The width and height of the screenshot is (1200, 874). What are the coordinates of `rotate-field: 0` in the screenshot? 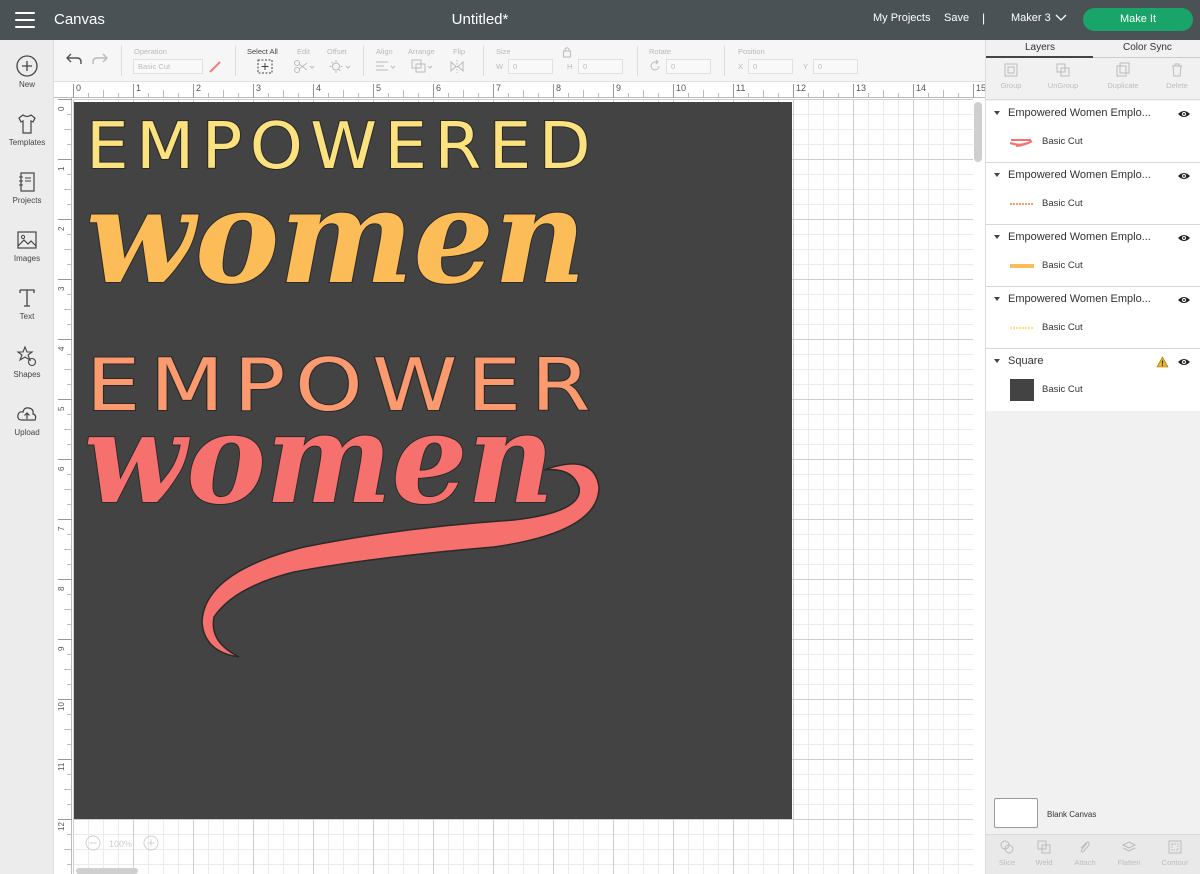 It's located at (688, 66).